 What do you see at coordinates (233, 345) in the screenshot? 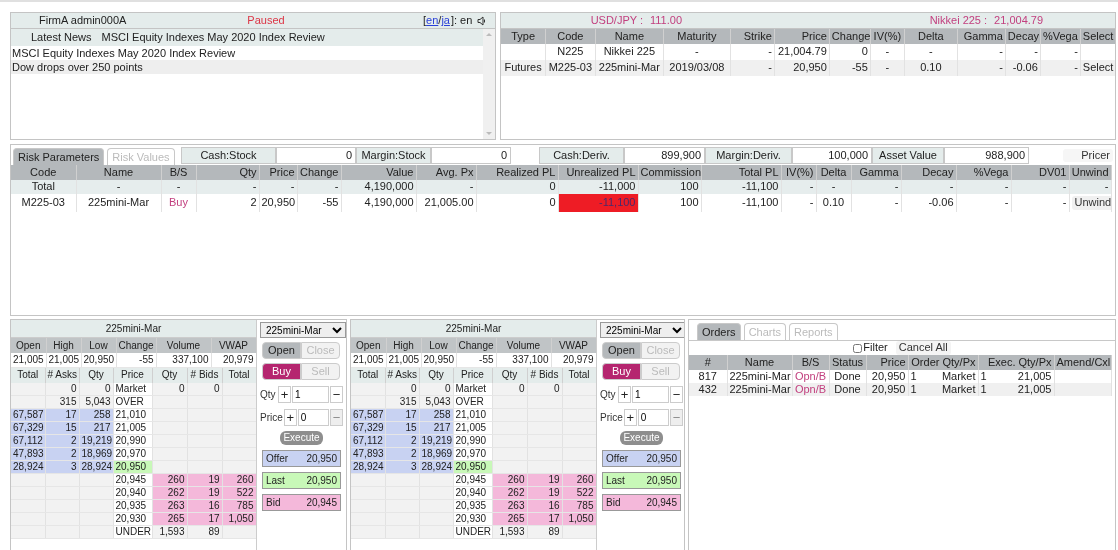
I see `column-header: VWAP` at bounding box center [233, 345].